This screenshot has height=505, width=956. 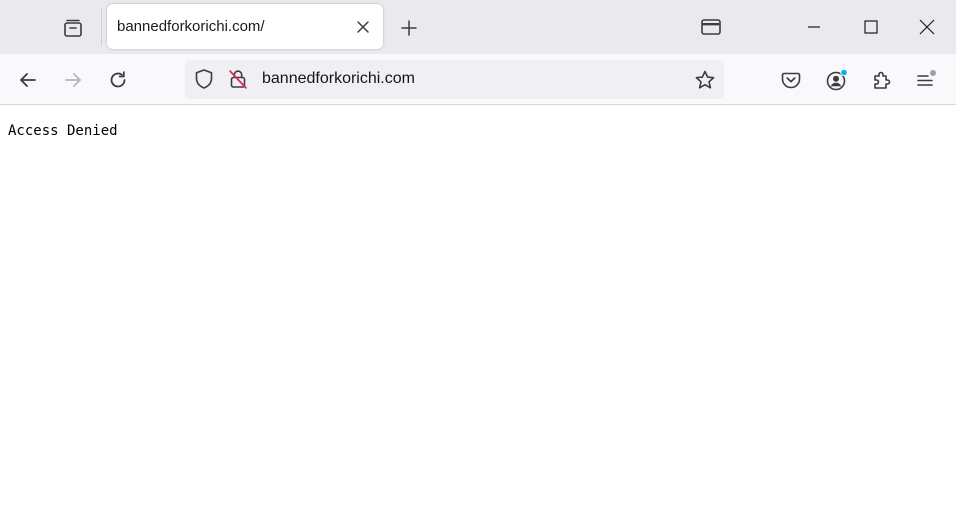 I want to click on window-close-icon, so click(x=927, y=27).